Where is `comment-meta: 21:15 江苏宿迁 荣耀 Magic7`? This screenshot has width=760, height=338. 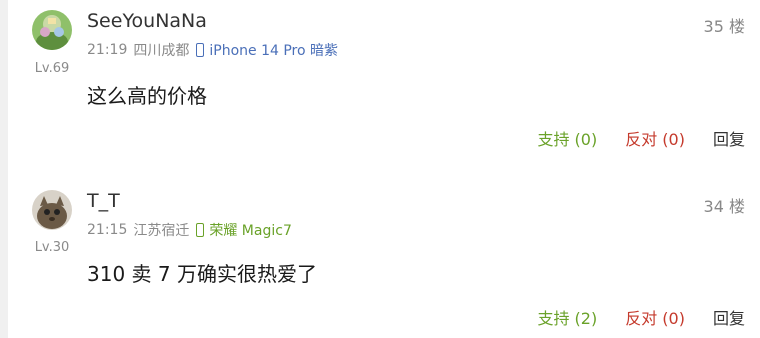
comment-meta: 21:15 江苏宿迁 荣耀 Magic7 is located at coordinates (189, 230).